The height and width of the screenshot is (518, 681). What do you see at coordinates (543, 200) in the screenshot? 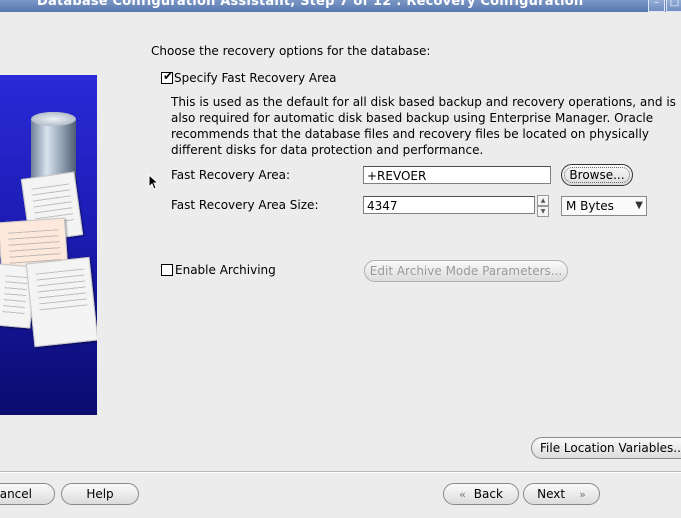
I see `spin-up-icon: ▲` at bounding box center [543, 200].